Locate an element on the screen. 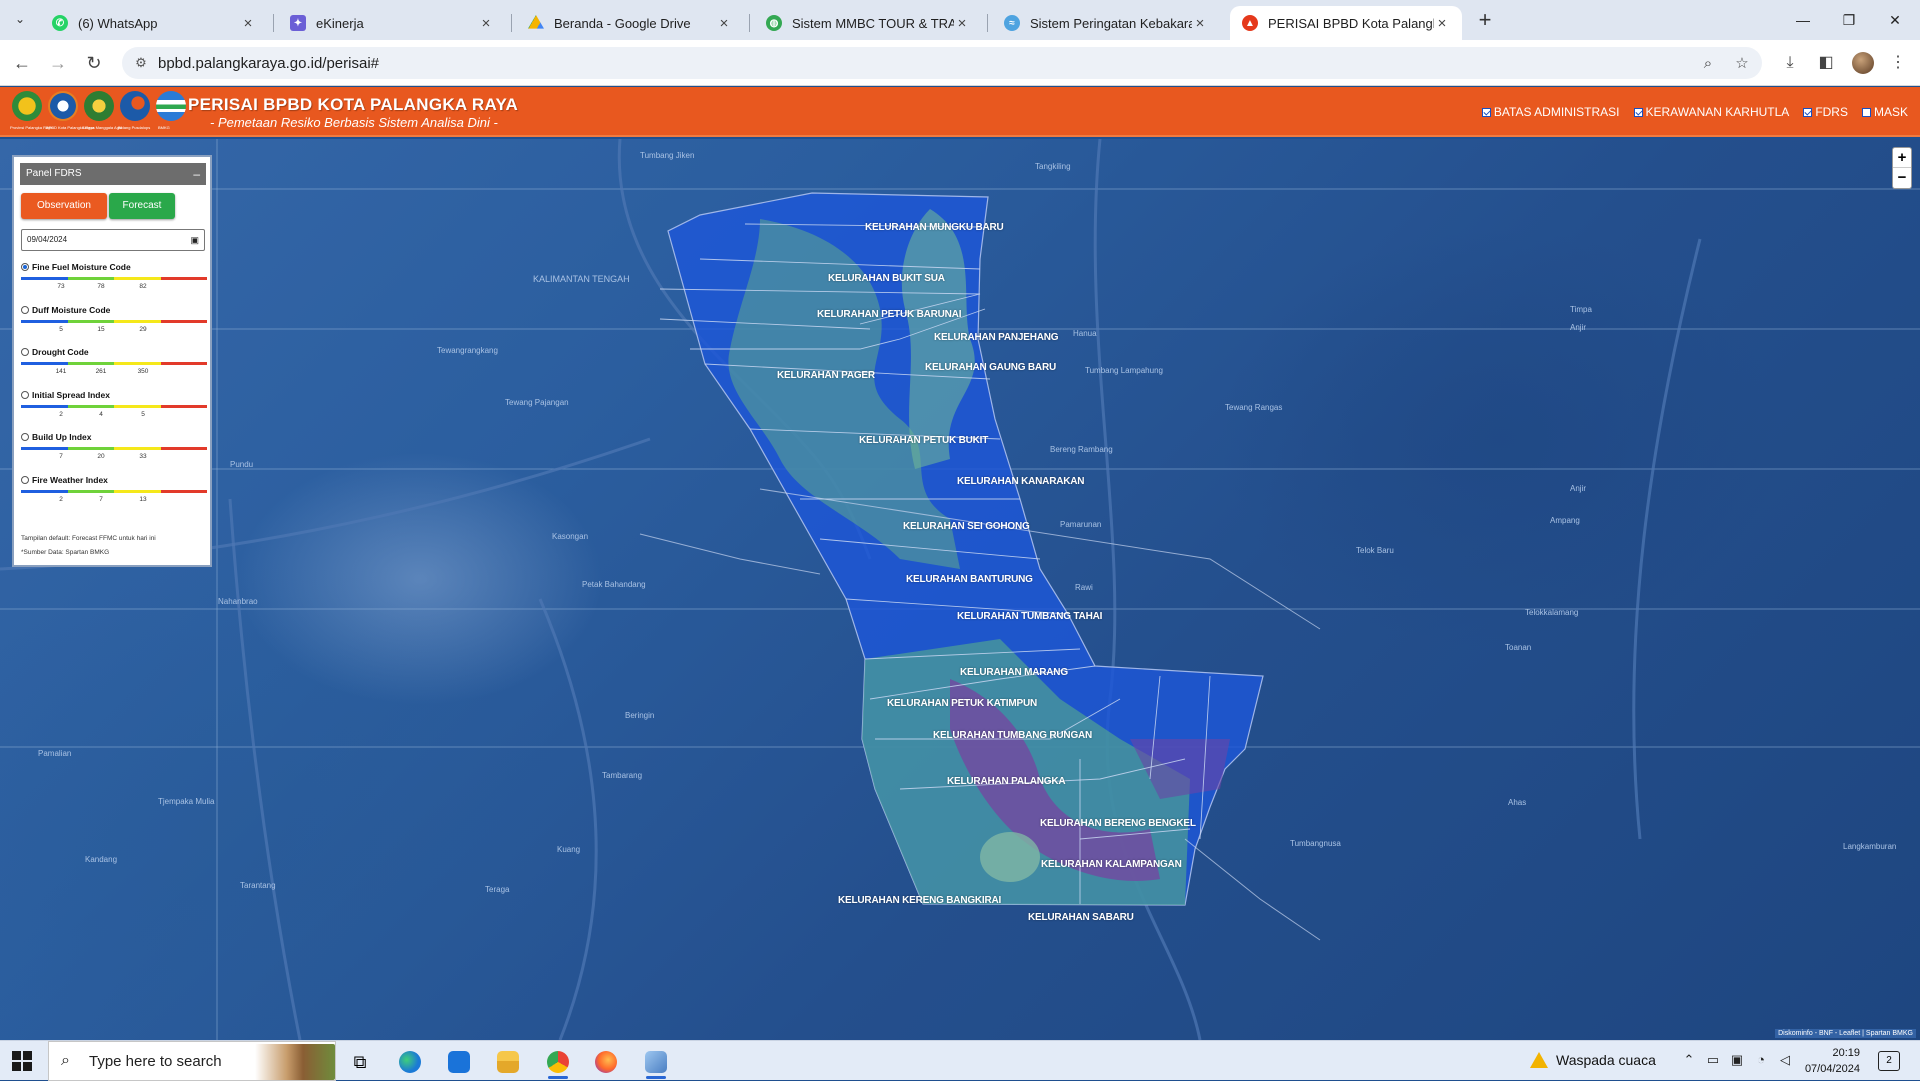 The height and width of the screenshot is (1081, 1920). globe-icon: ◍ is located at coordinates (774, 23).